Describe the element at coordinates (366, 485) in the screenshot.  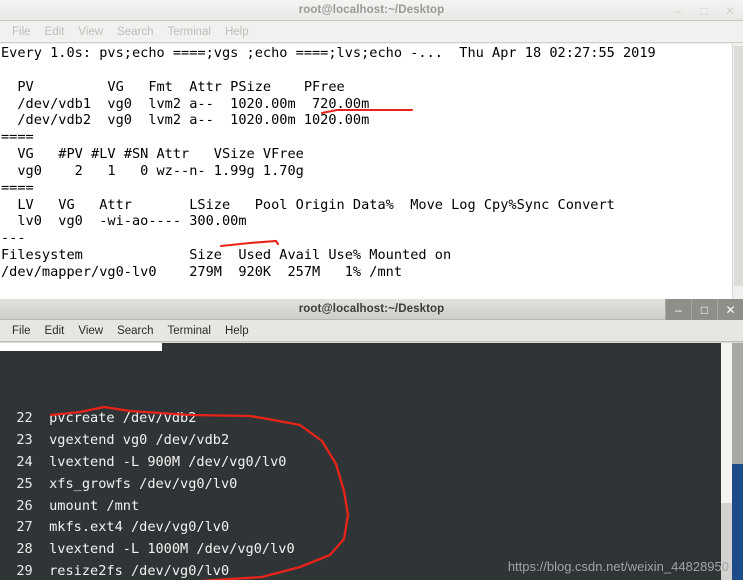
I see `history-line: 25 xfs_growfs /dev/vg0/lv0` at that location.